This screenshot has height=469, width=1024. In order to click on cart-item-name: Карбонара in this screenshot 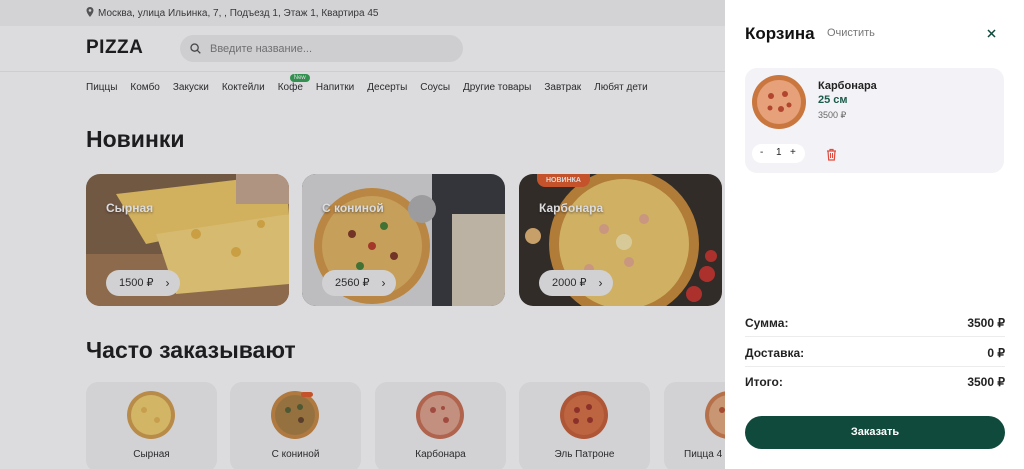, I will do `click(847, 86)`.